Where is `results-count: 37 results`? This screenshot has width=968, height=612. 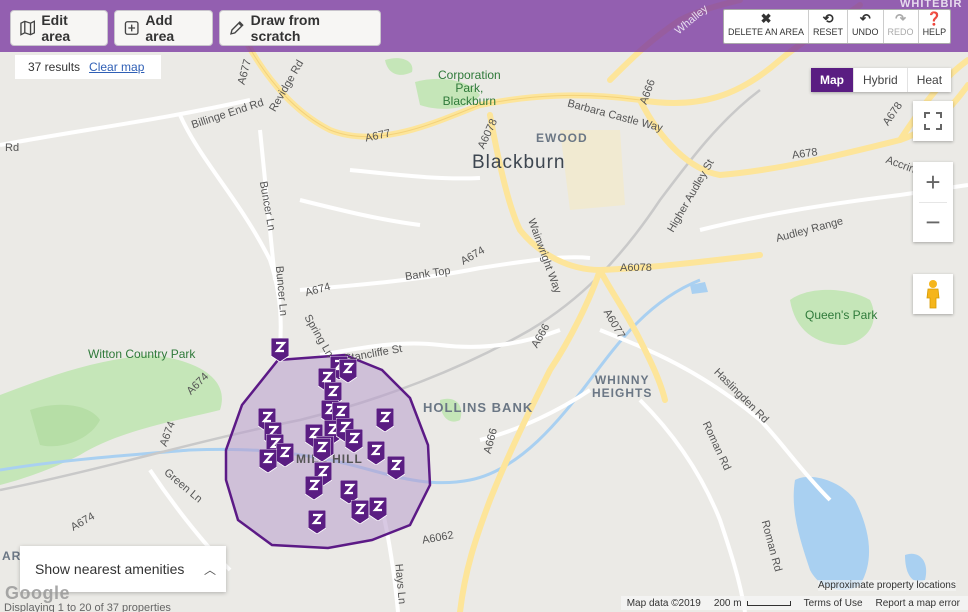 results-count: 37 results is located at coordinates (54, 67).